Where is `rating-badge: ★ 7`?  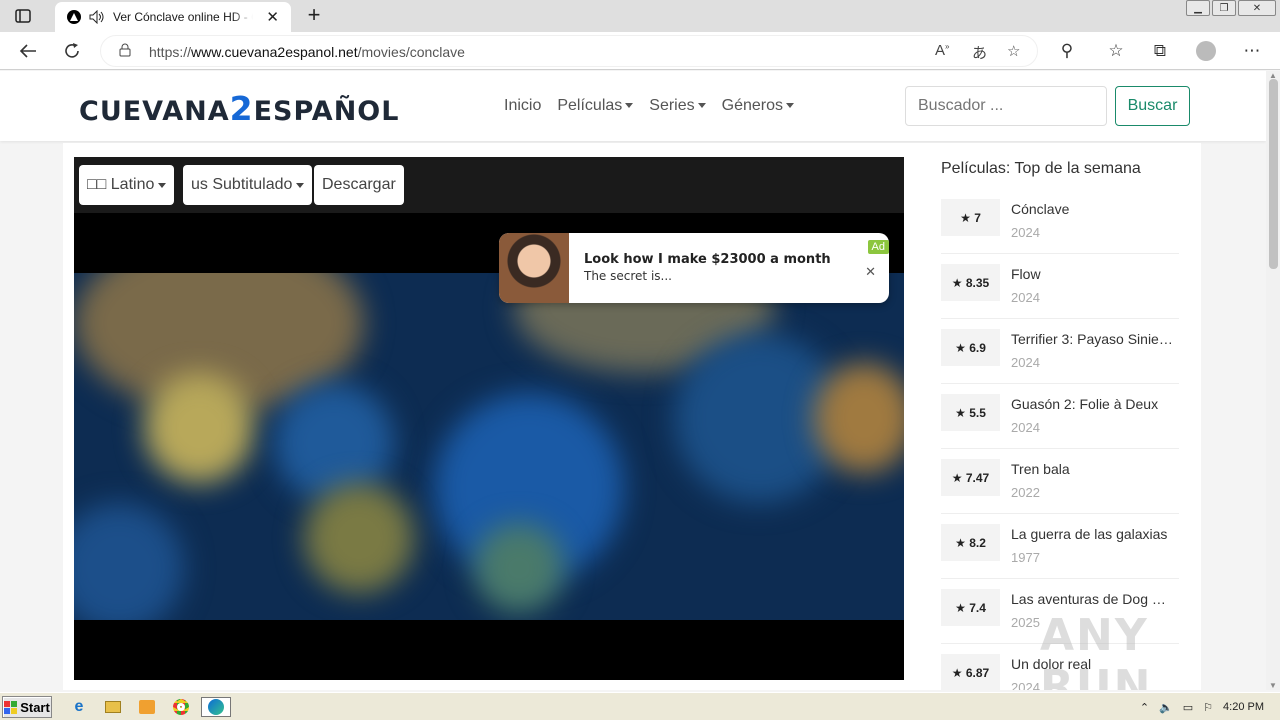
rating-badge: ★ 7 is located at coordinates (970, 217).